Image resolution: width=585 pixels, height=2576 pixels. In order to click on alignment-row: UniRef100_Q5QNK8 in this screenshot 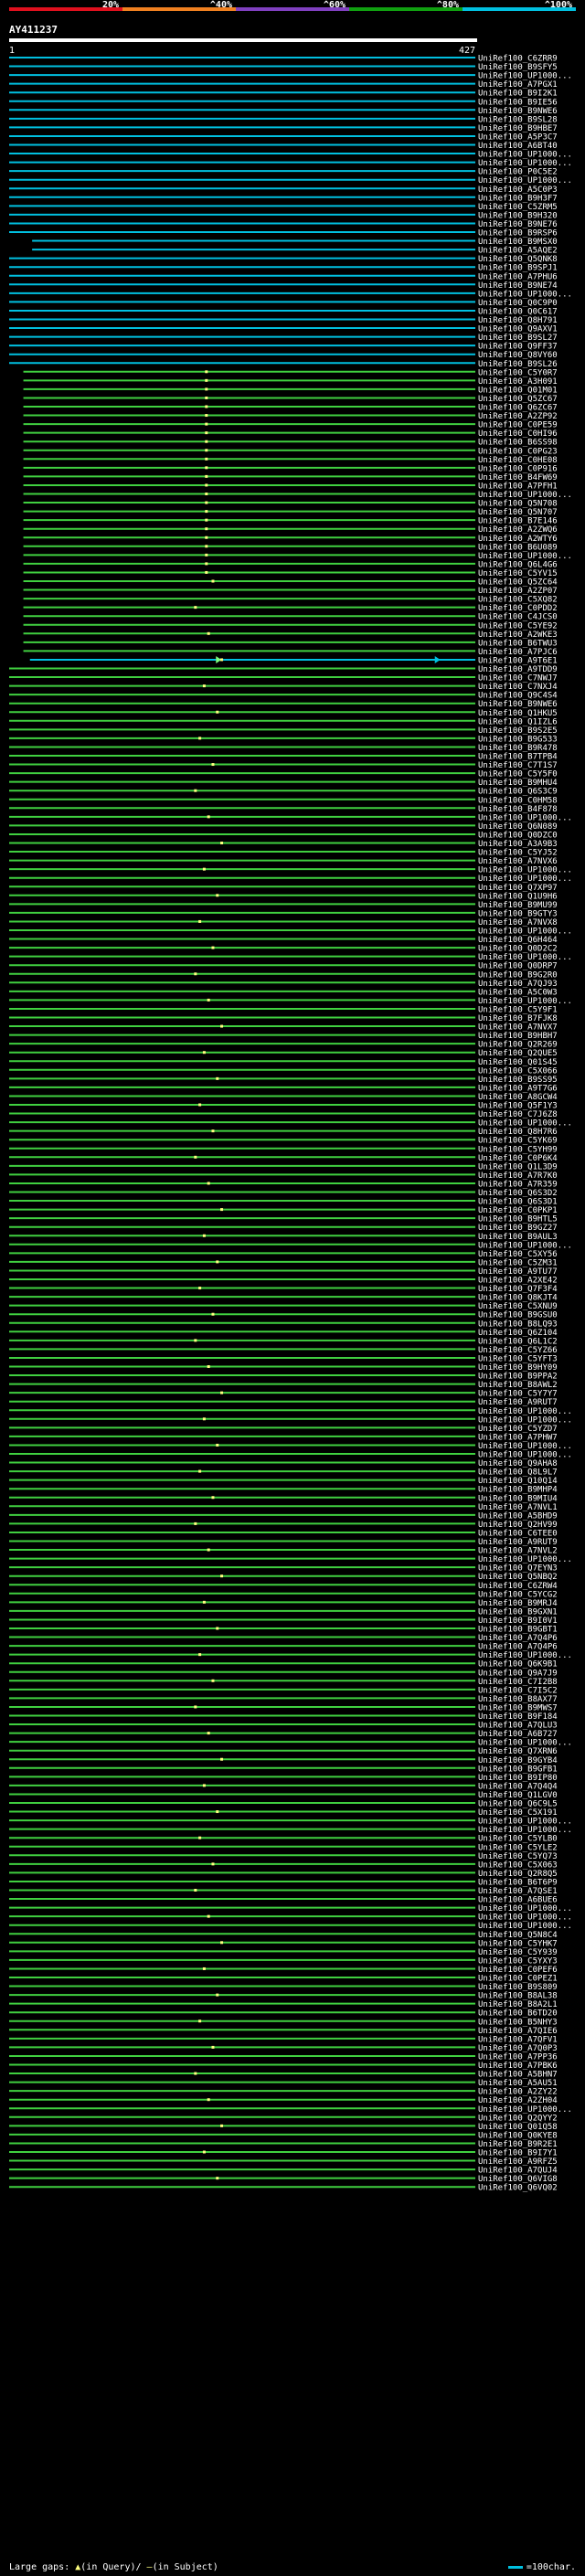, I will do `click(284, 259)`.